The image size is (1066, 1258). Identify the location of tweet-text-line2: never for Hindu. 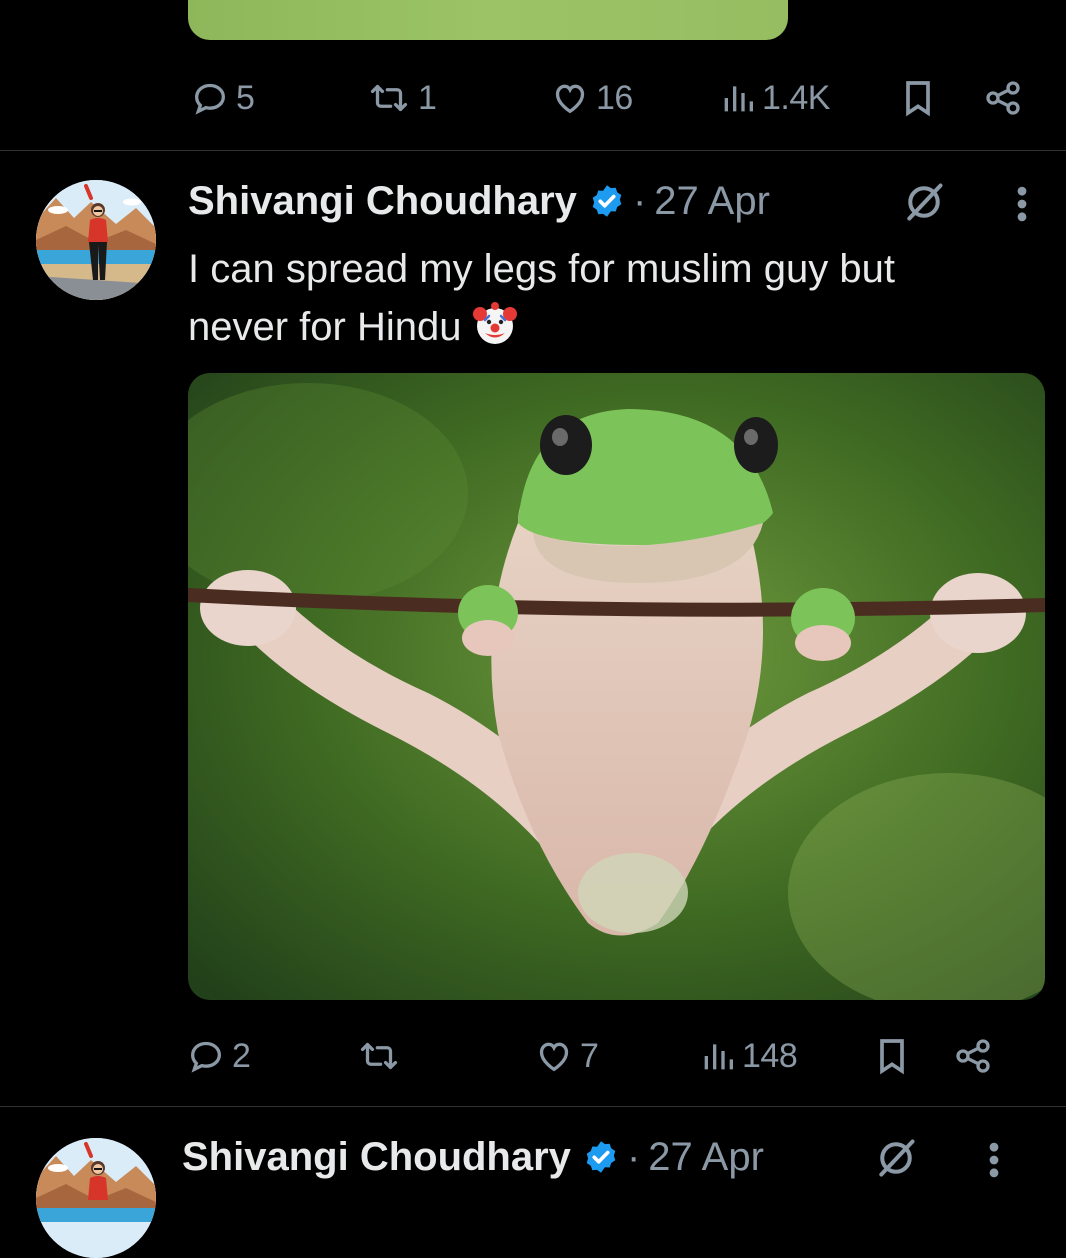
(325, 327).